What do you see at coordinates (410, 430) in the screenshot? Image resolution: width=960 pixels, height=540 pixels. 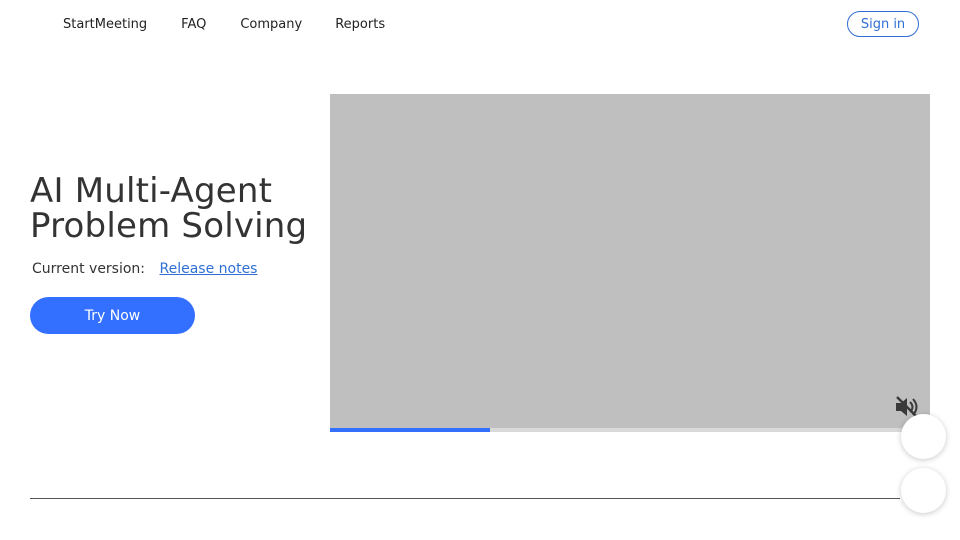 I see `video-progress-fill` at bounding box center [410, 430].